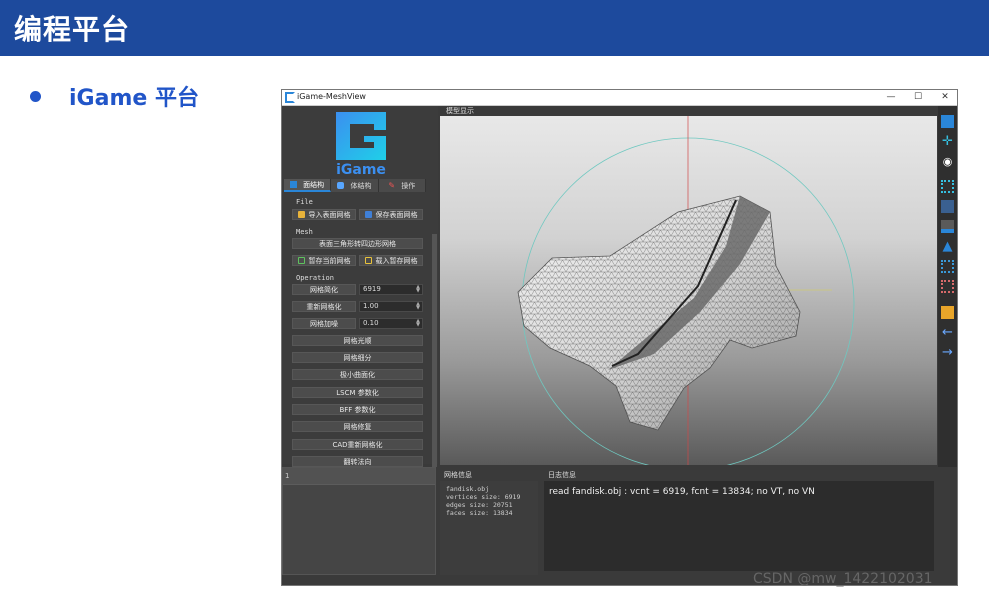  Describe the element at coordinates (947, 352) in the screenshot. I see `arrow-right-icon: →` at that location.